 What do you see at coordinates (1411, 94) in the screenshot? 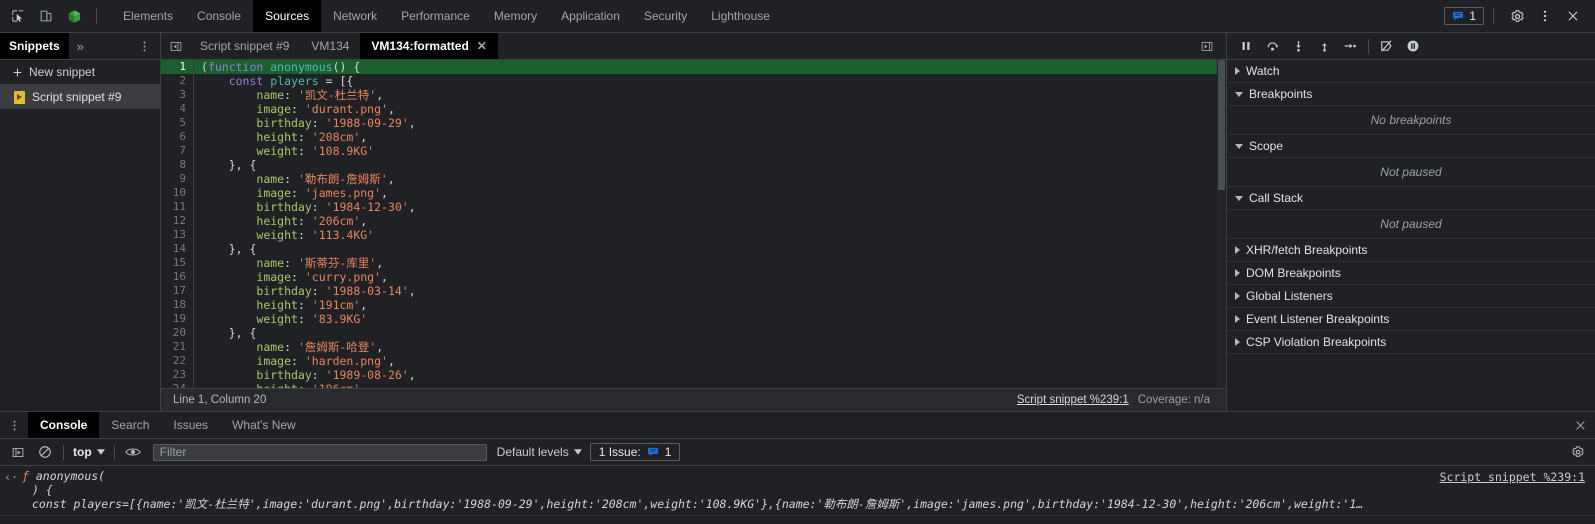
I see `debugger-section-breakpoints: Breakpoints` at bounding box center [1411, 94].